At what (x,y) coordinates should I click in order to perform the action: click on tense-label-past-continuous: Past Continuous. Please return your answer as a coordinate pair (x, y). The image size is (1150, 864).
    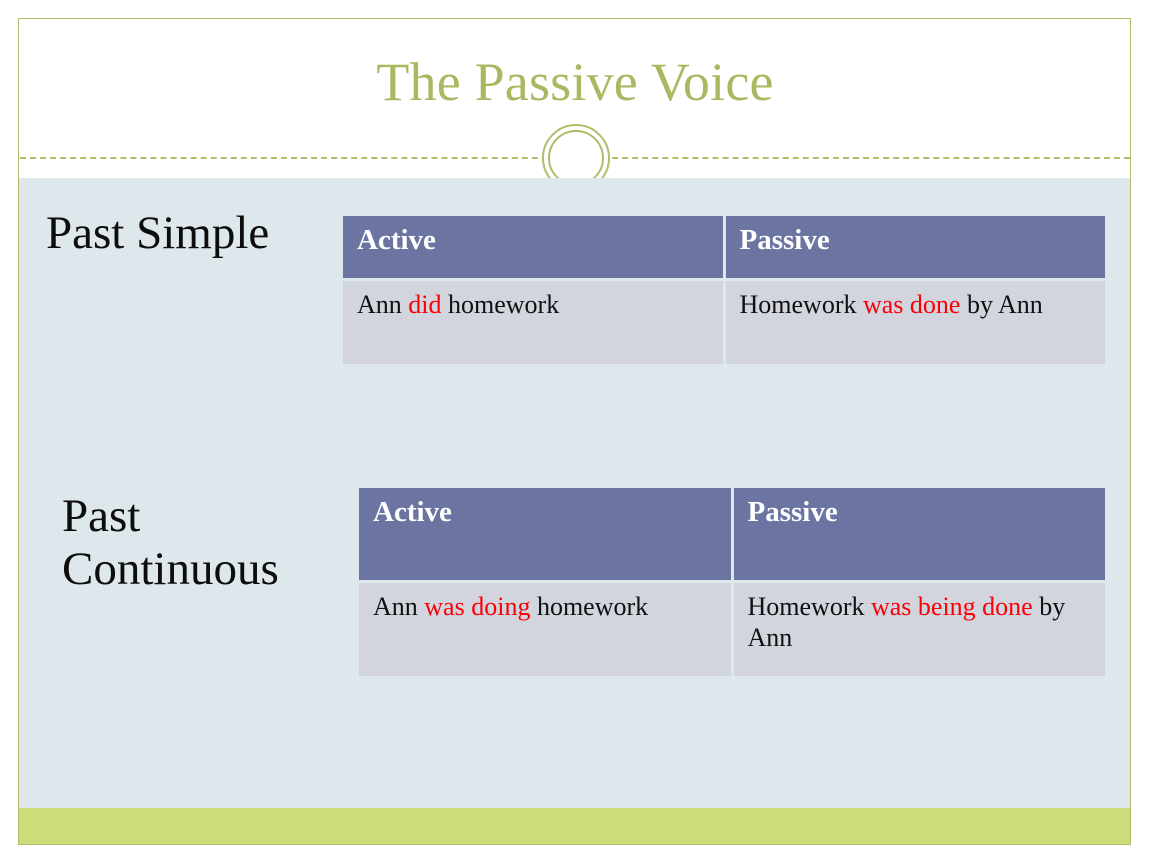
    Looking at the image, I should click on (170, 542).